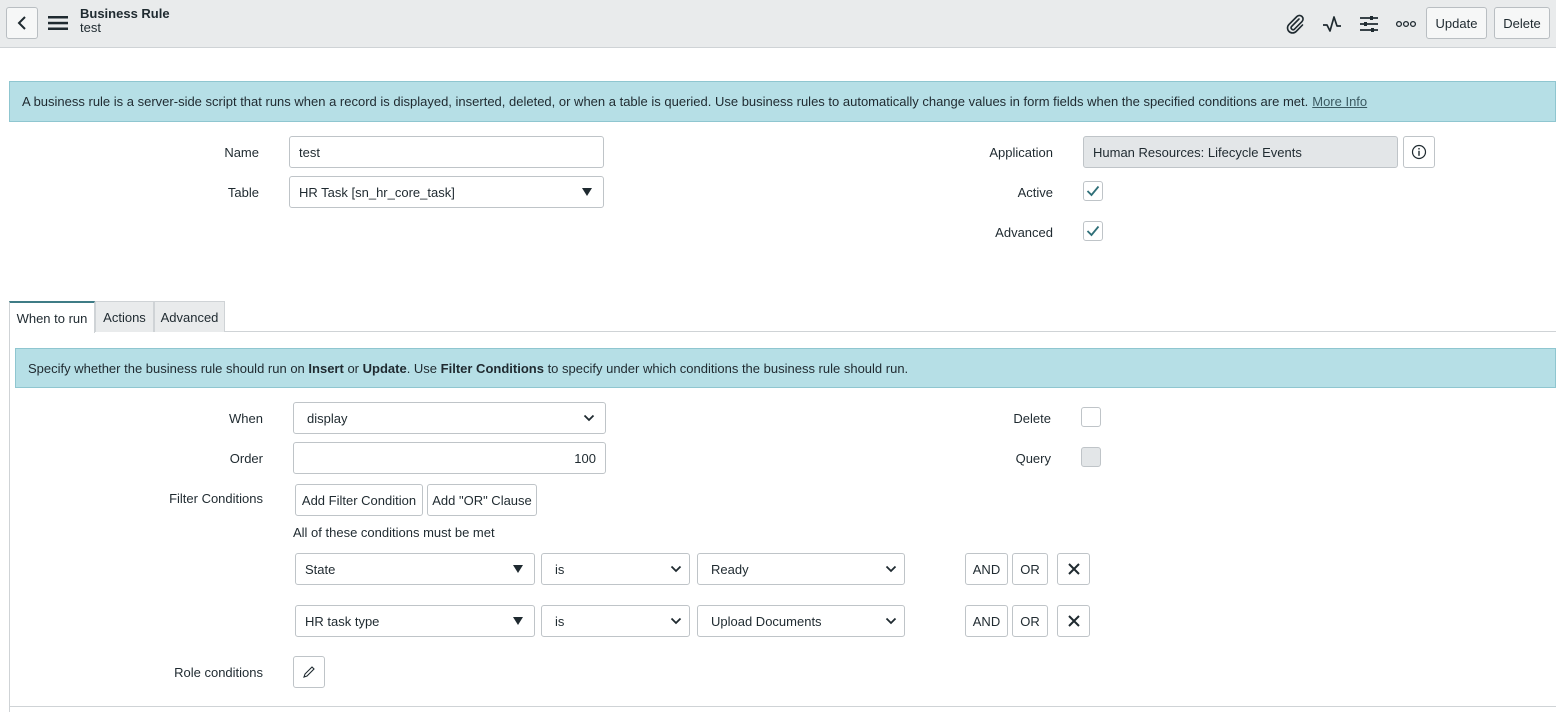 The image size is (1556, 712). Describe the element at coordinates (1024, 232) in the screenshot. I see `advanced-label: Advanced` at that location.